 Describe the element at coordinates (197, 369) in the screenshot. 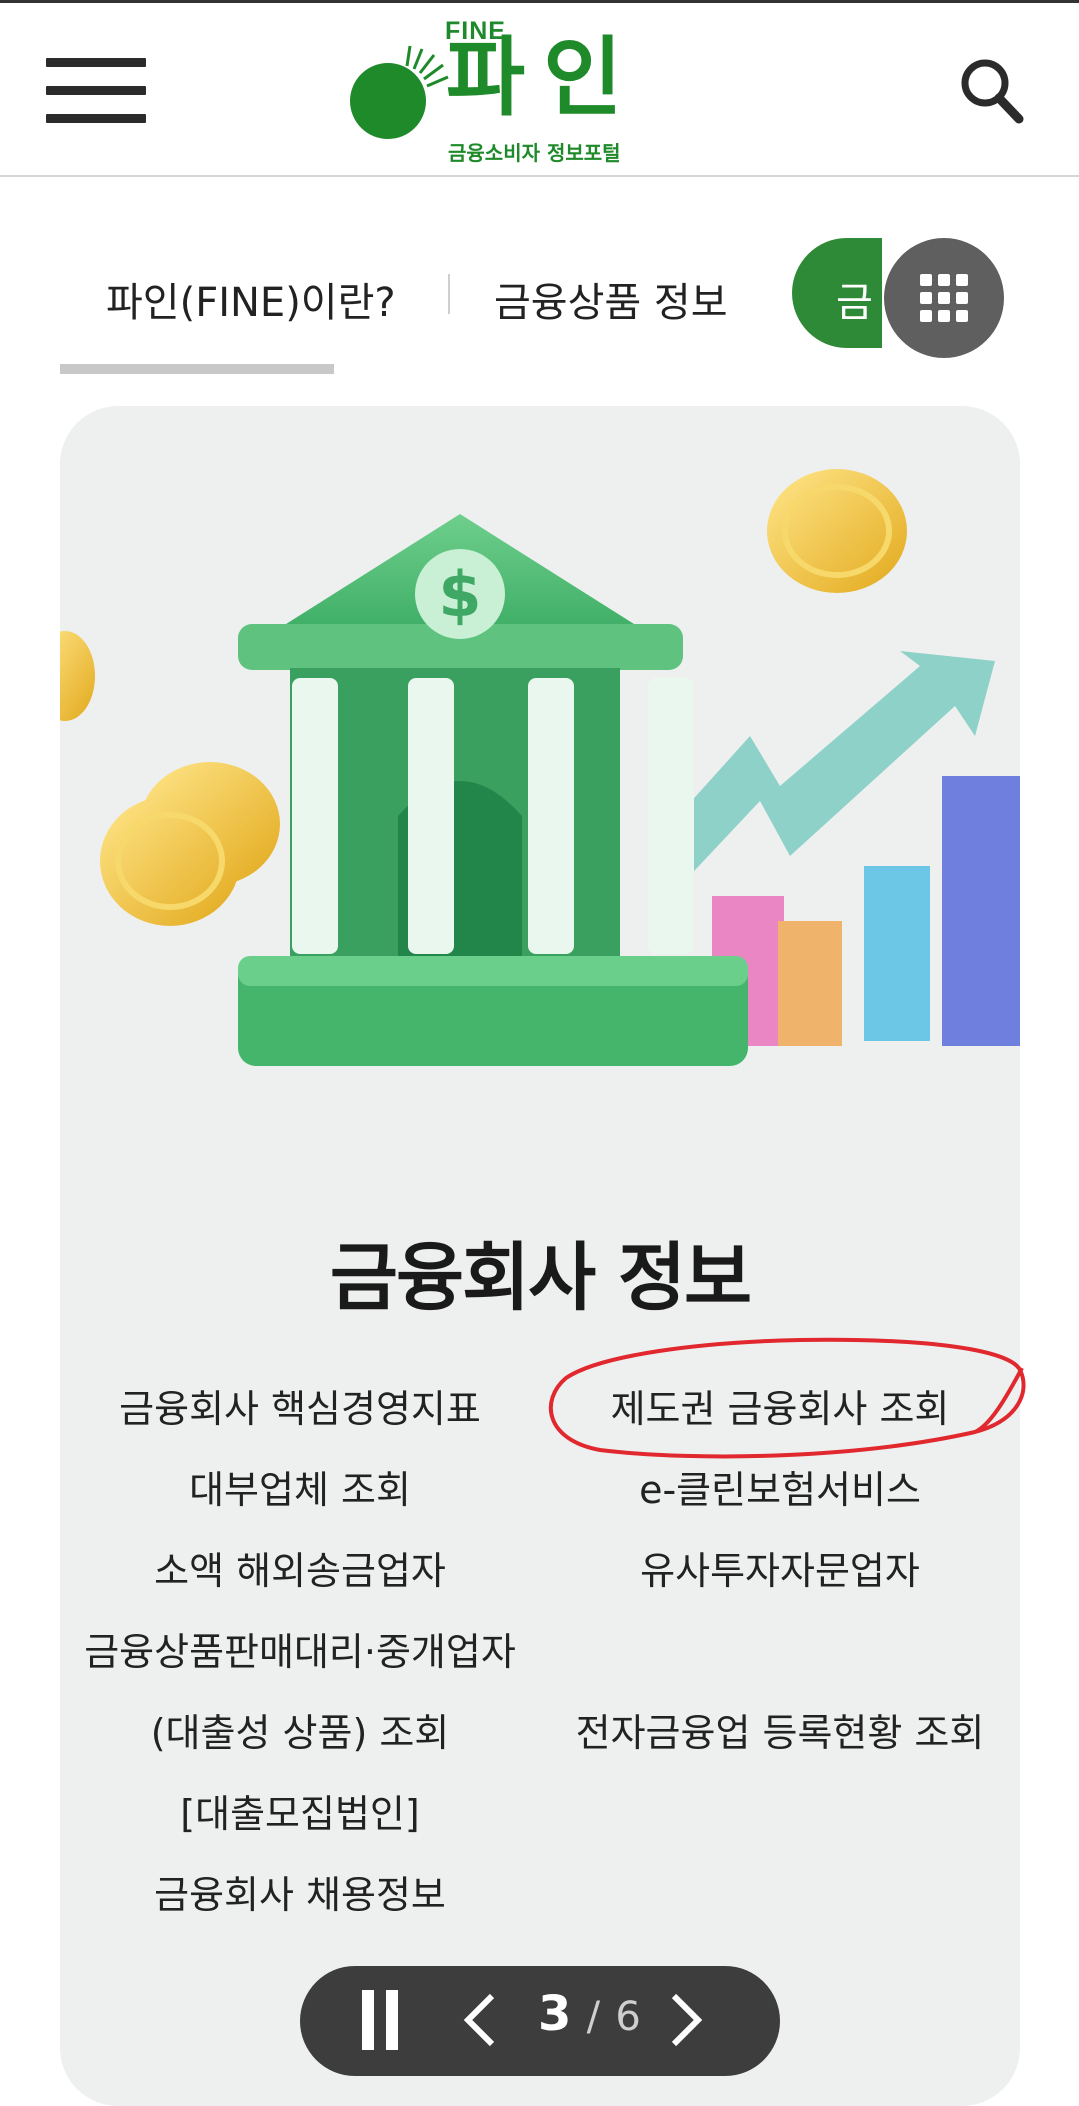

I see `active-tab-indicator` at that location.